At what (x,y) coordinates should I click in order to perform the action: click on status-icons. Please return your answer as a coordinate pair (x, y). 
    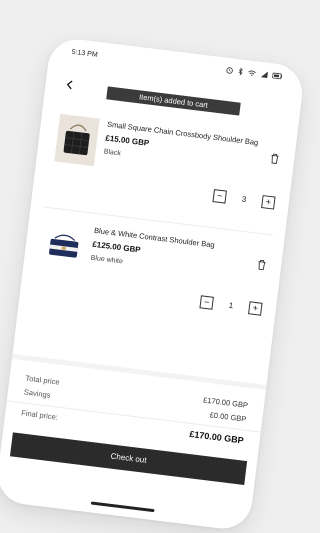
    Looking at the image, I should click on (254, 74).